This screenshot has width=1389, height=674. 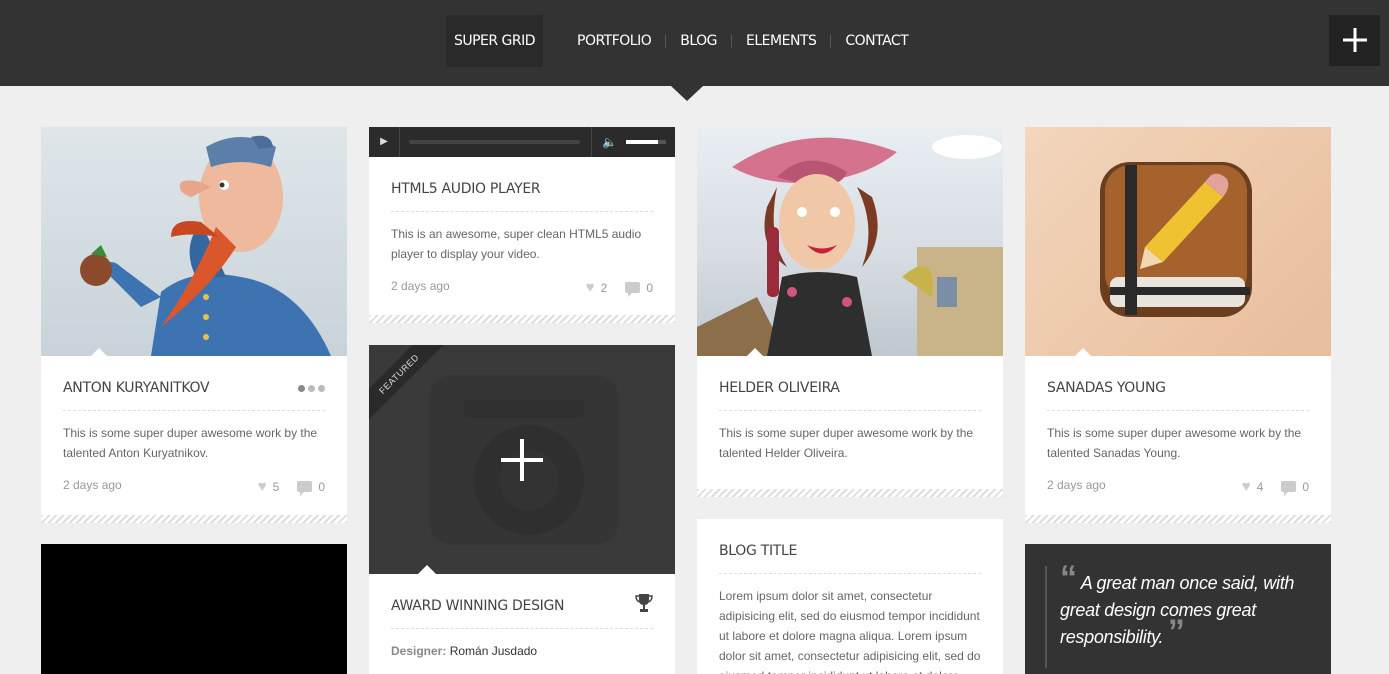 What do you see at coordinates (478, 606) in the screenshot?
I see `card-title: AWARD WINNING DESIGN` at bounding box center [478, 606].